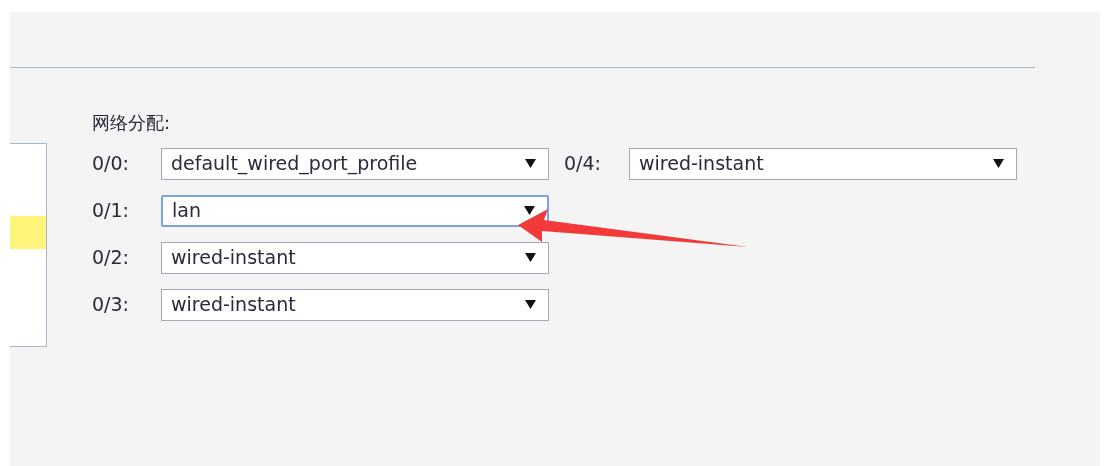  What do you see at coordinates (111, 164) in the screenshot?
I see `port-label: 0/0:` at bounding box center [111, 164].